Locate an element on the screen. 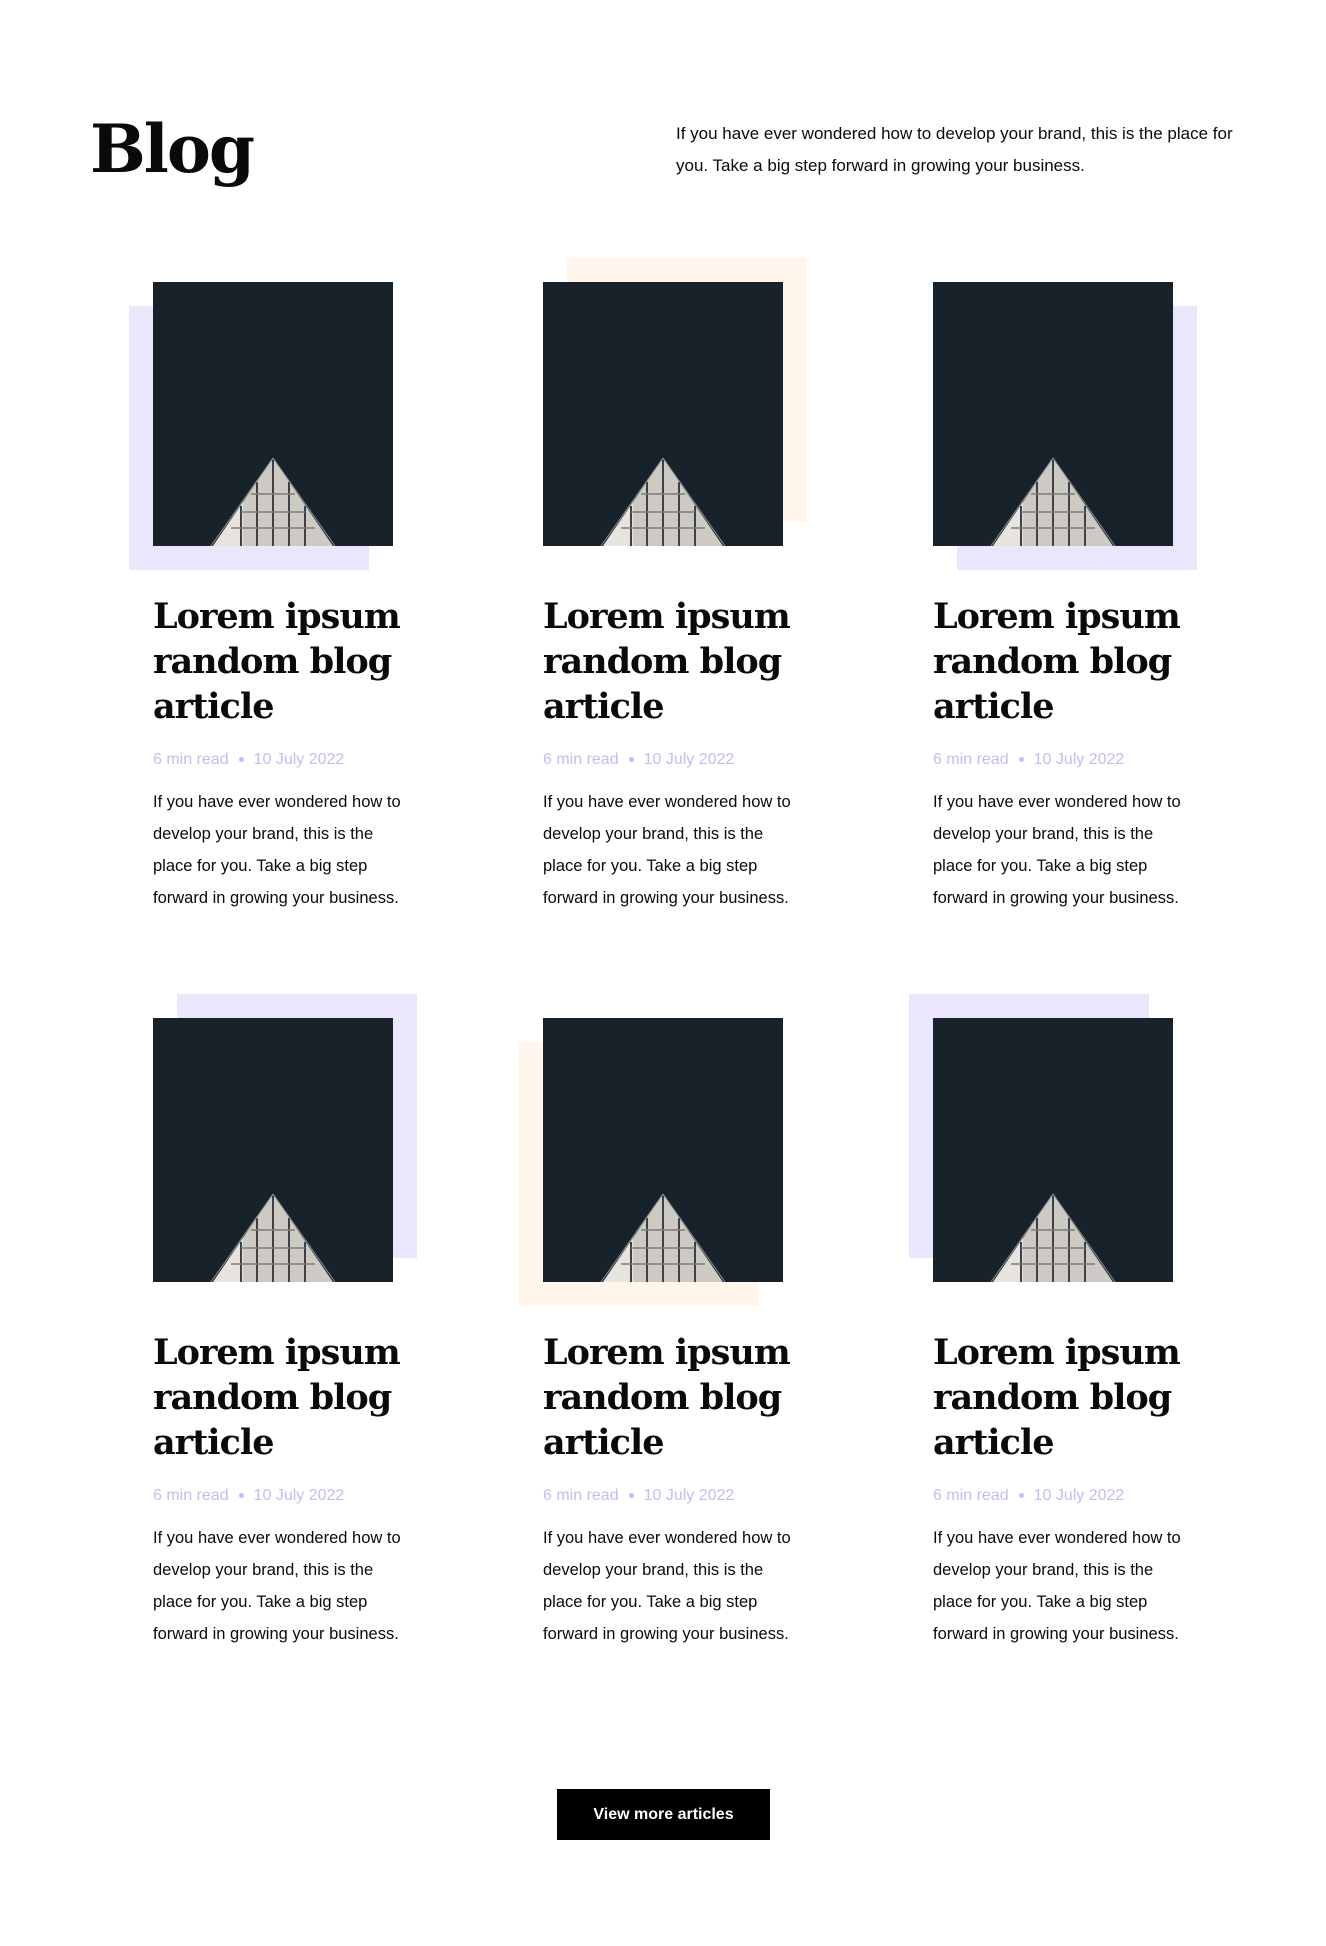 This screenshot has width=1326, height=1946. view-more-articles-button: View more articles is located at coordinates (663, 1814).